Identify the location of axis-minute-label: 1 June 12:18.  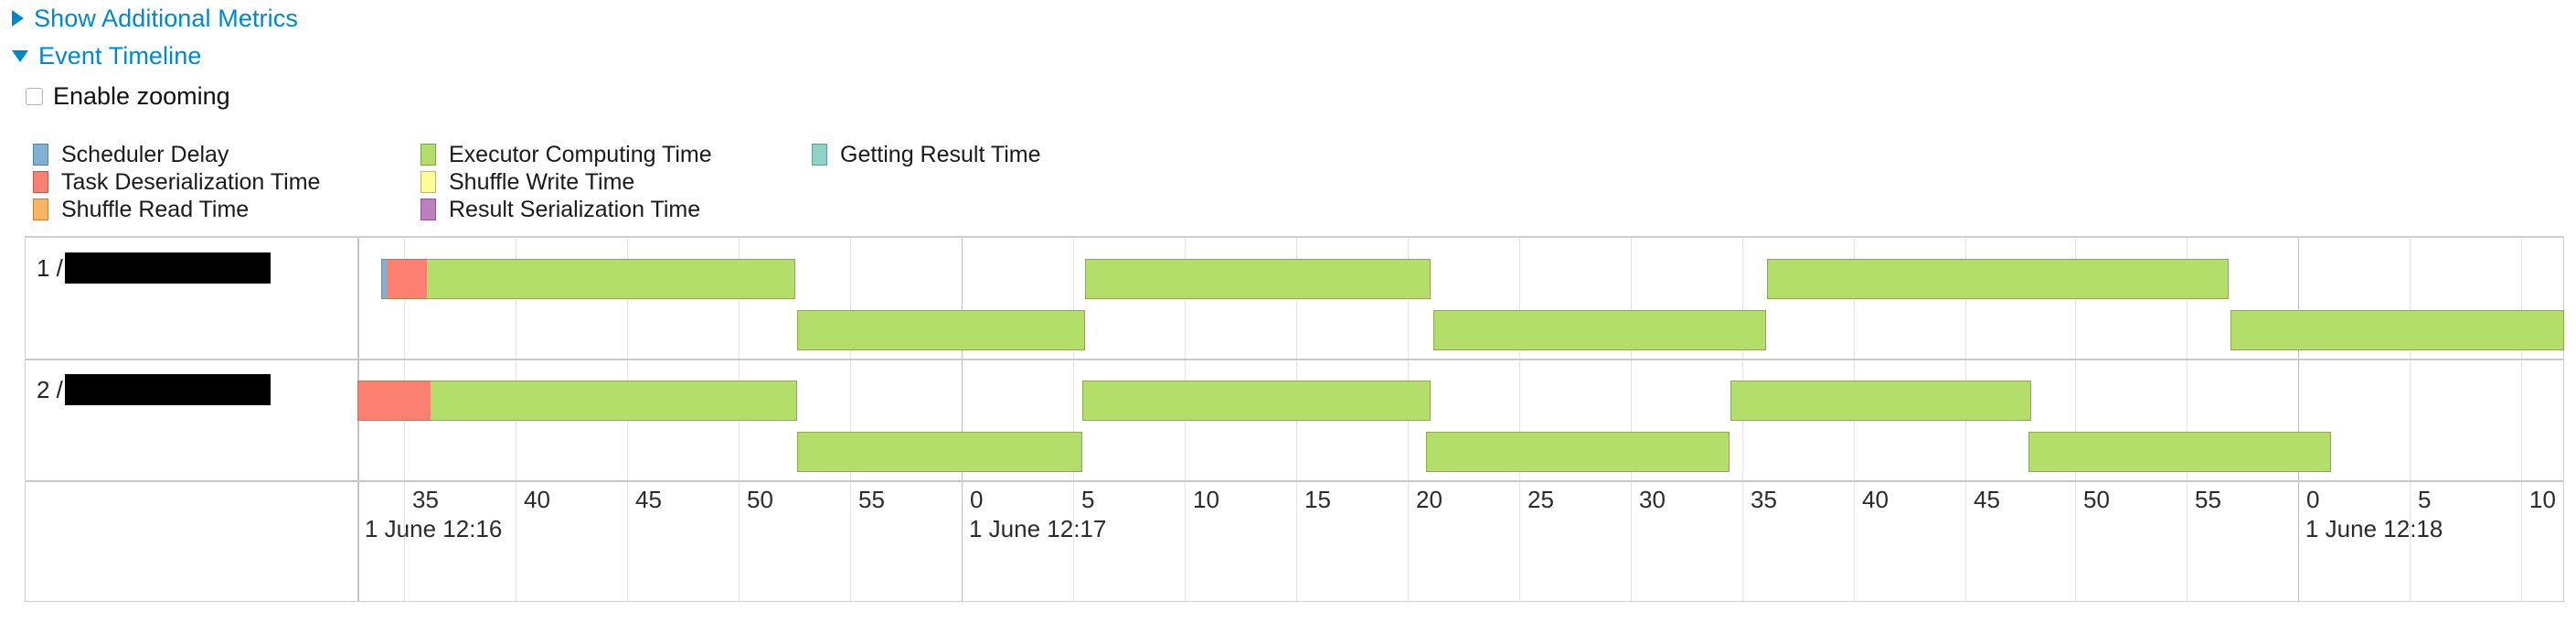
(2374, 528).